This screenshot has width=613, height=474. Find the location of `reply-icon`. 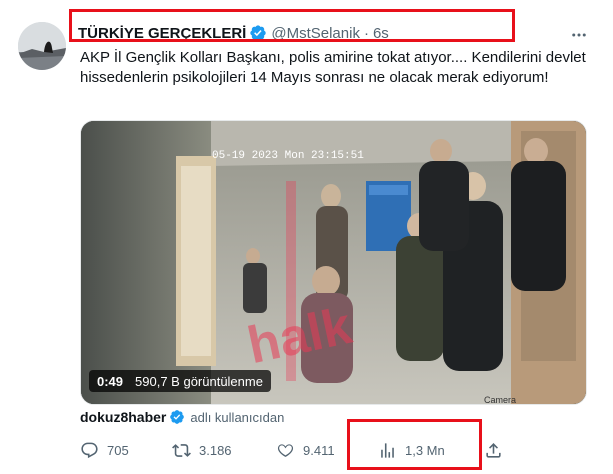

reply-icon is located at coordinates (89, 450).